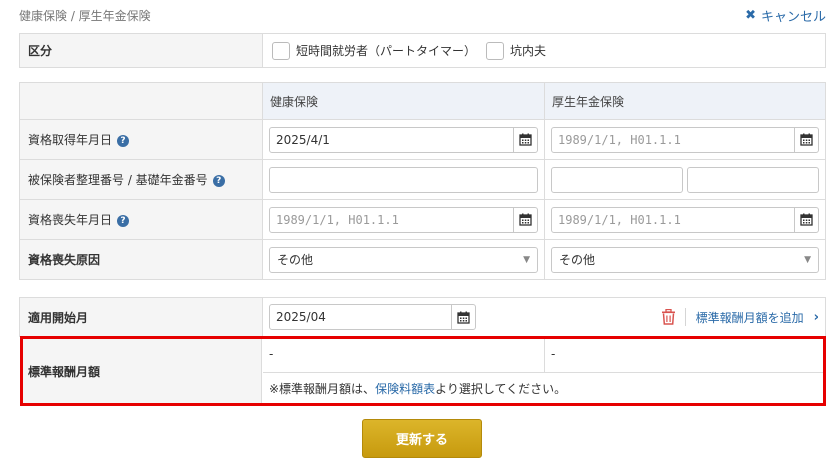 This screenshot has width=838, height=467. What do you see at coordinates (577, 260) in the screenshot?
I see `genin-kosei-selected: その他` at bounding box center [577, 260].